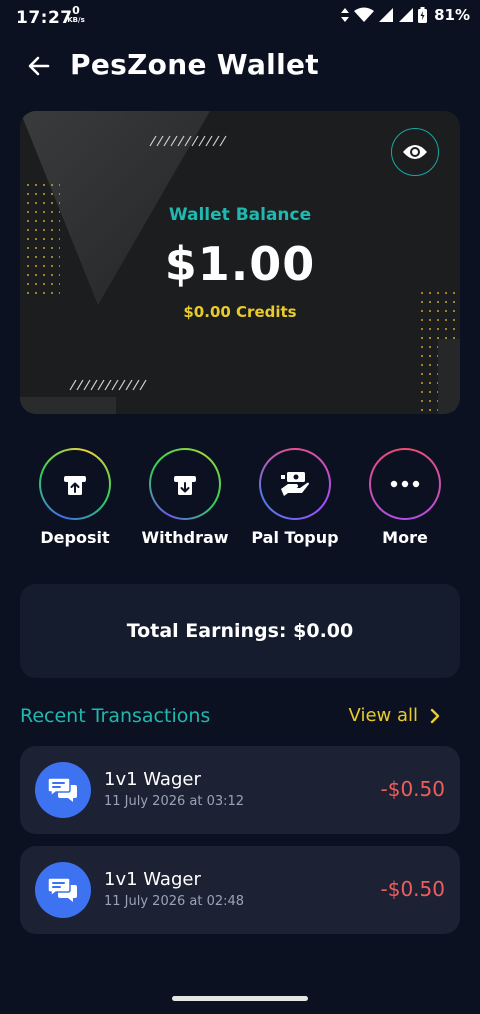 The height and width of the screenshot is (1014, 480). I want to click on network-speed: 0 KB/s, so click(76, 14).